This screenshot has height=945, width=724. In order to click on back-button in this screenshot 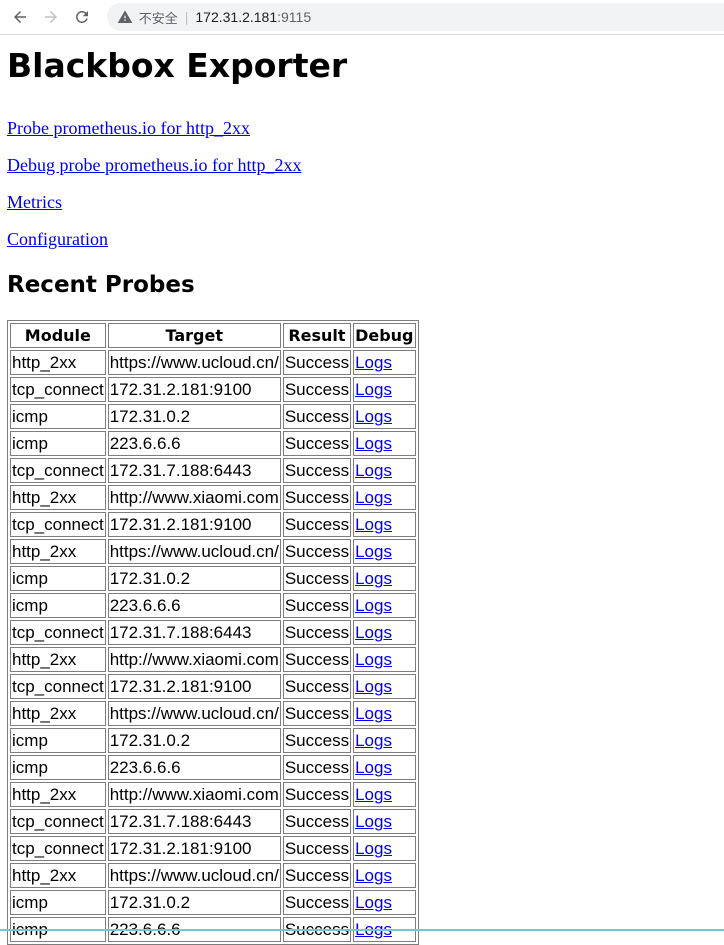, I will do `click(20, 17)`.